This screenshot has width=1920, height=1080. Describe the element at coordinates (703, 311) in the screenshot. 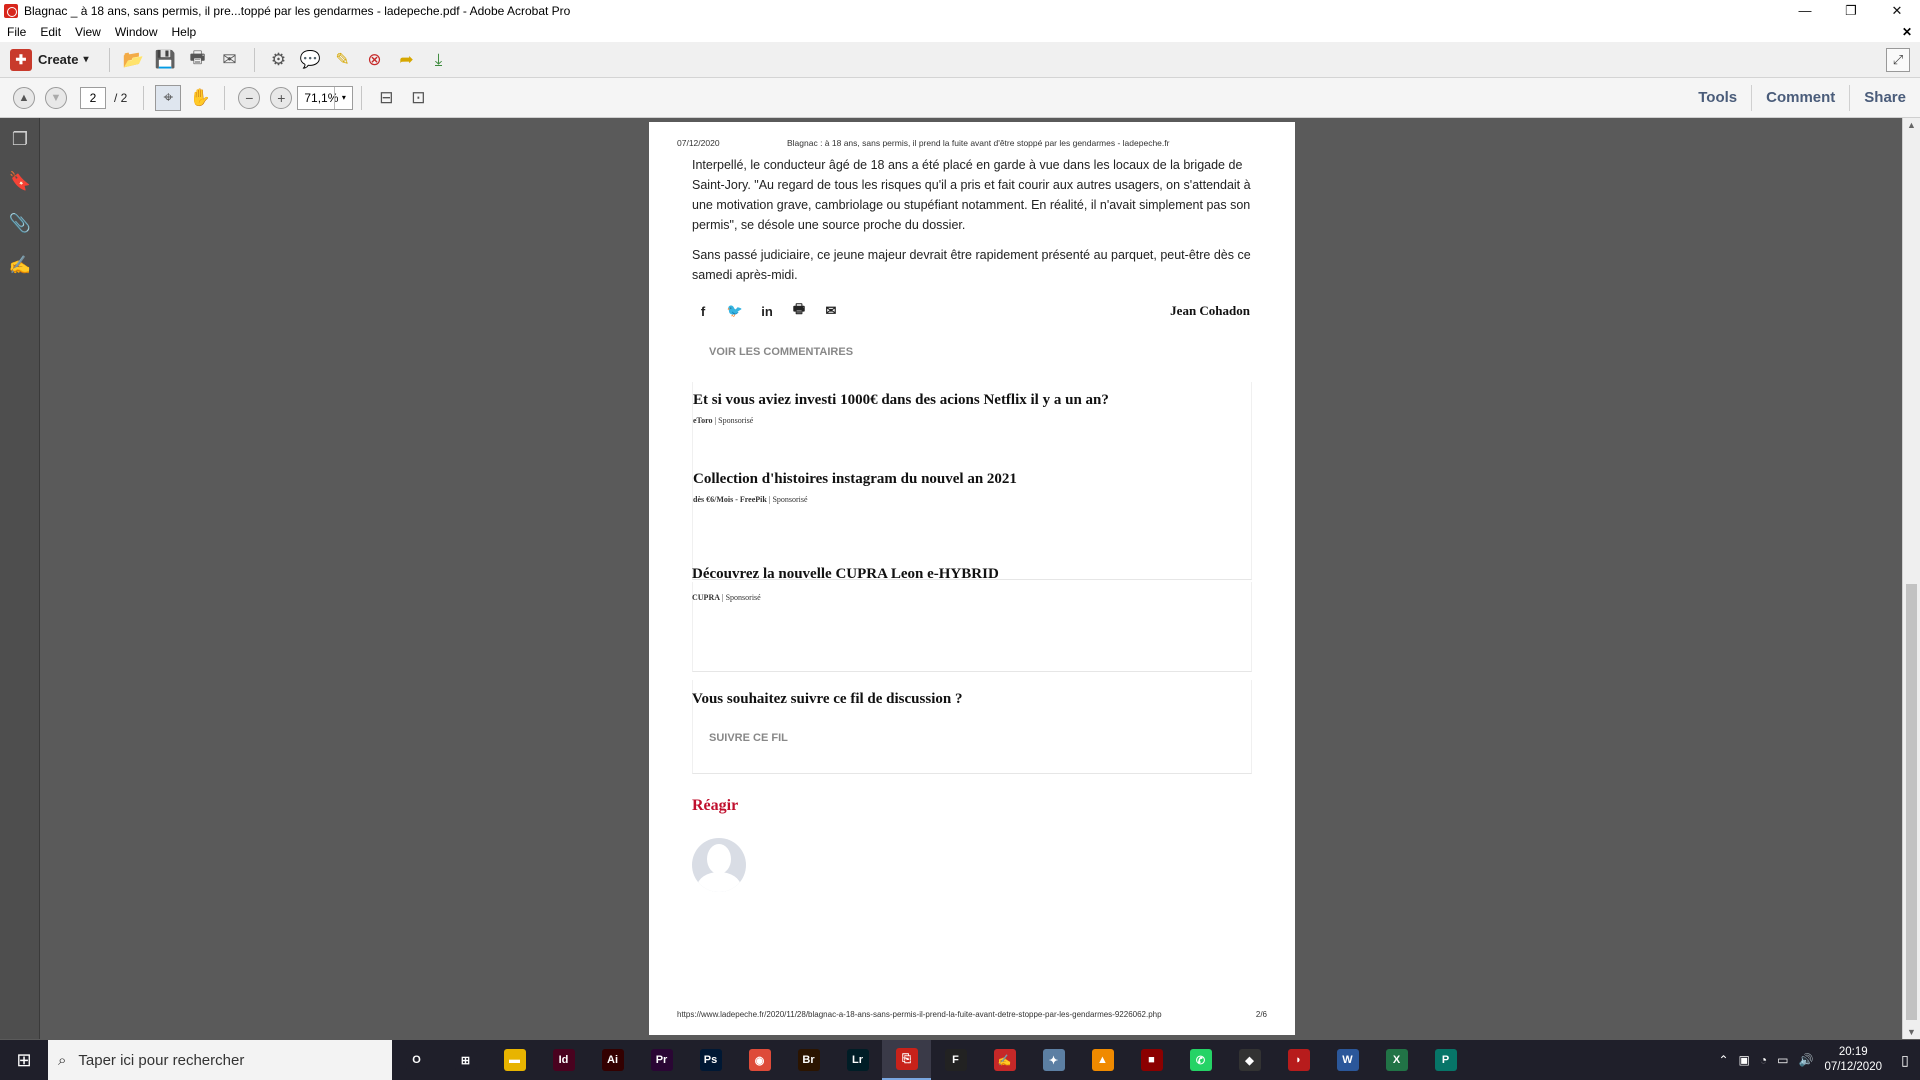

I see `facebook-icon: f` at that location.